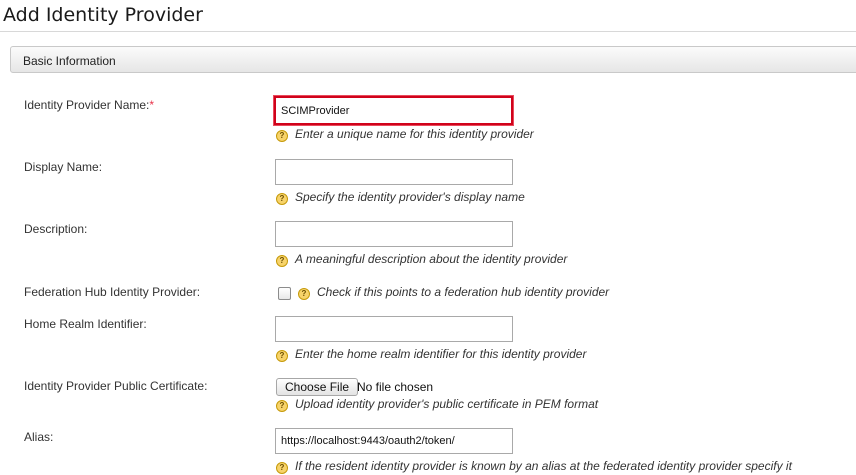 The image size is (856, 475). I want to click on alias-input, so click(394, 441).